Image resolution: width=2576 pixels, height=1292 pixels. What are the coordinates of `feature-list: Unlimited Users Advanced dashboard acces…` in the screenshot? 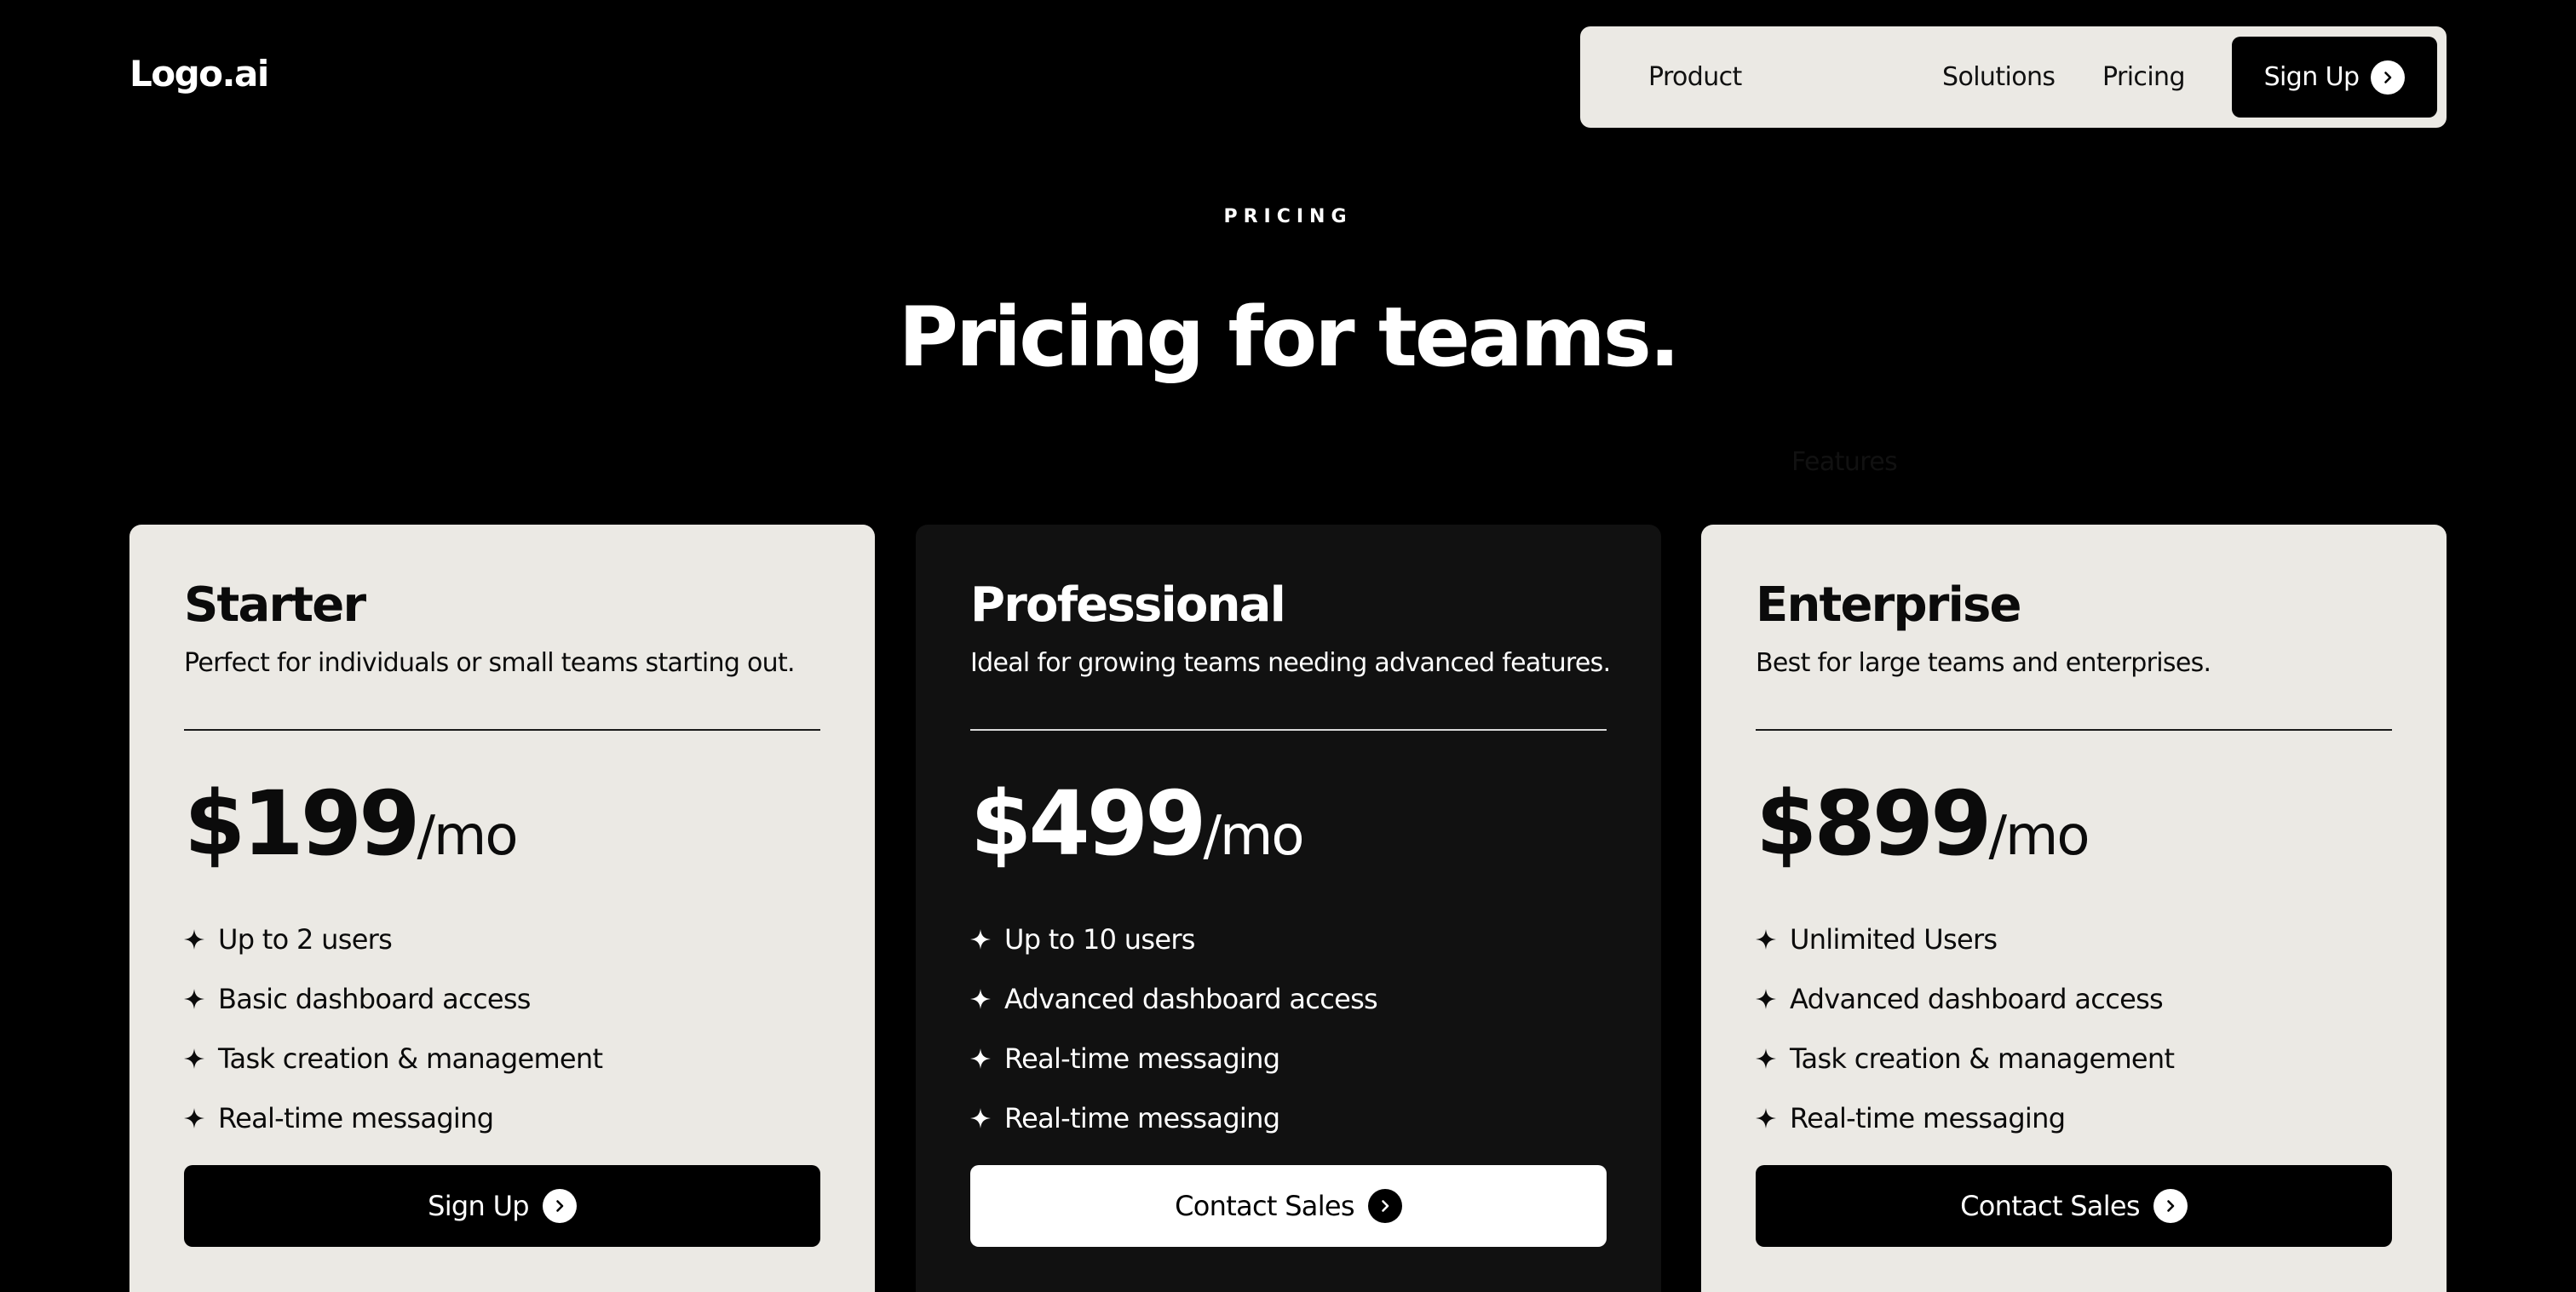 It's located at (1966, 1029).